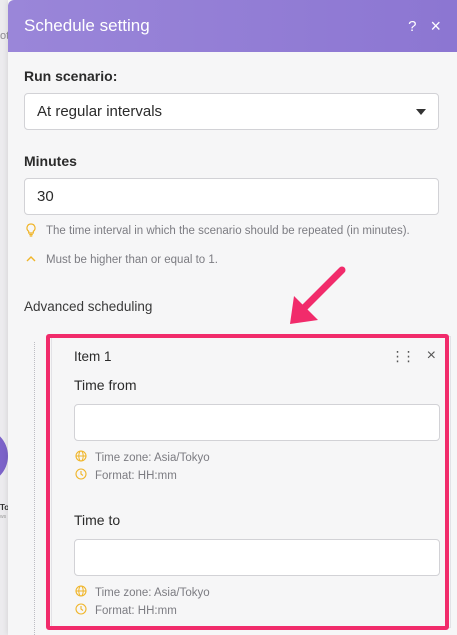 This screenshot has width=457, height=635. Describe the element at coordinates (136, 611) in the screenshot. I see `time-to-format-text: Format: HH:mm` at that location.